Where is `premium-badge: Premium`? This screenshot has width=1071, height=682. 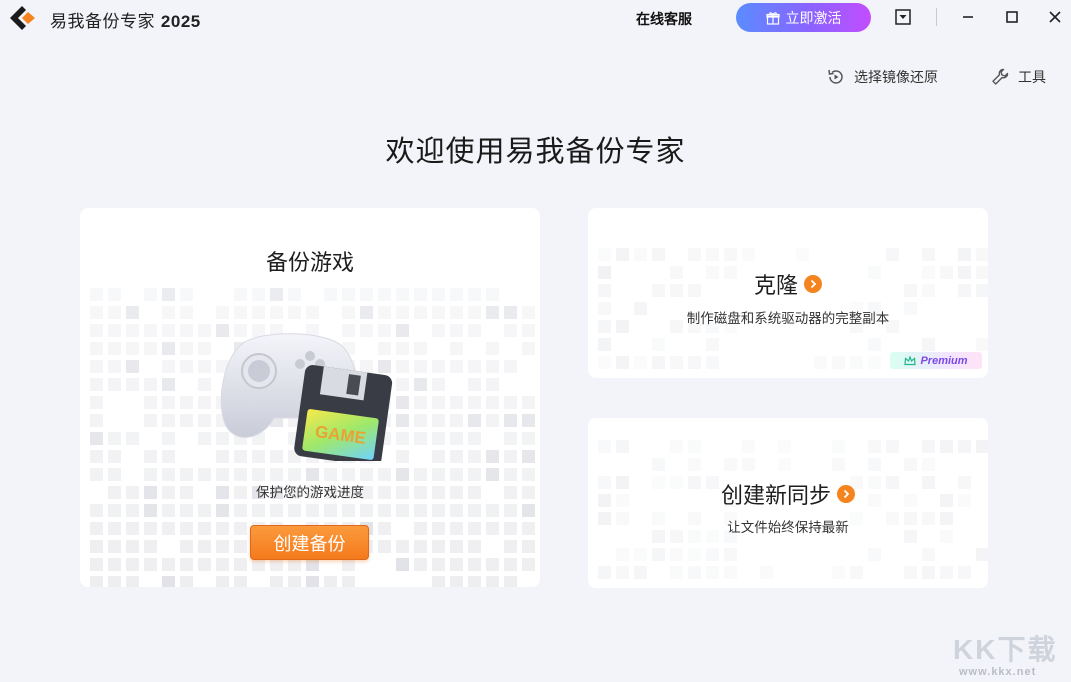 premium-badge: Premium is located at coordinates (936, 360).